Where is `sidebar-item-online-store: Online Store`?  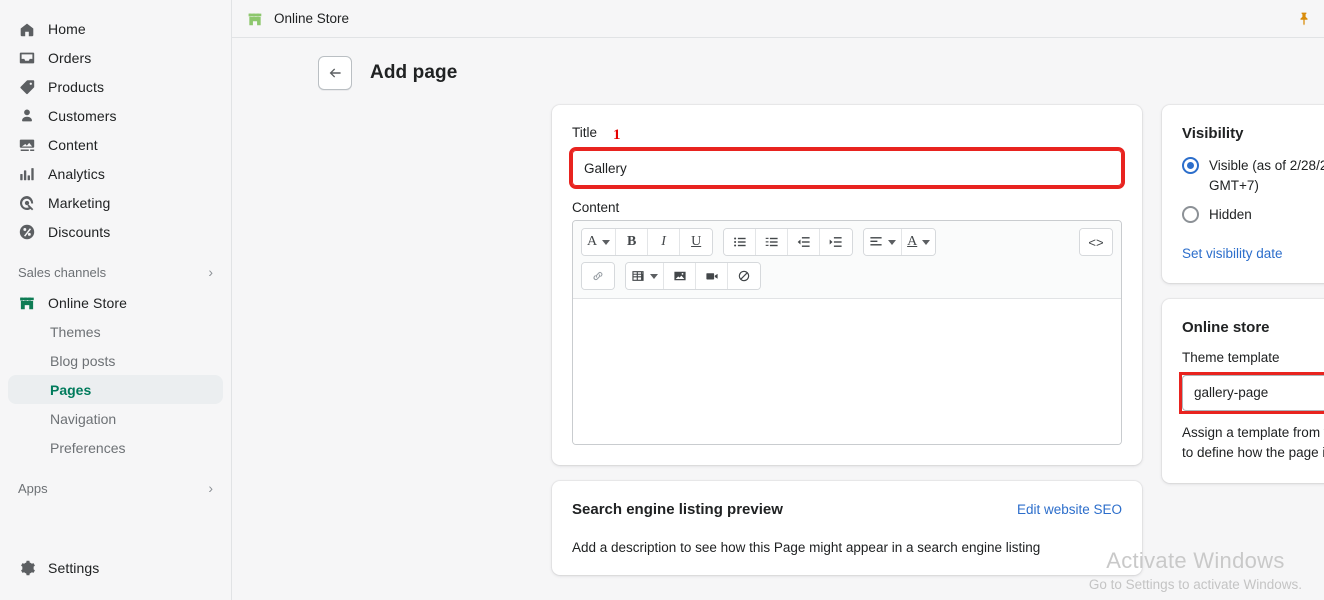
sidebar-item-online-store: Online Store is located at coordinates (115, 302).